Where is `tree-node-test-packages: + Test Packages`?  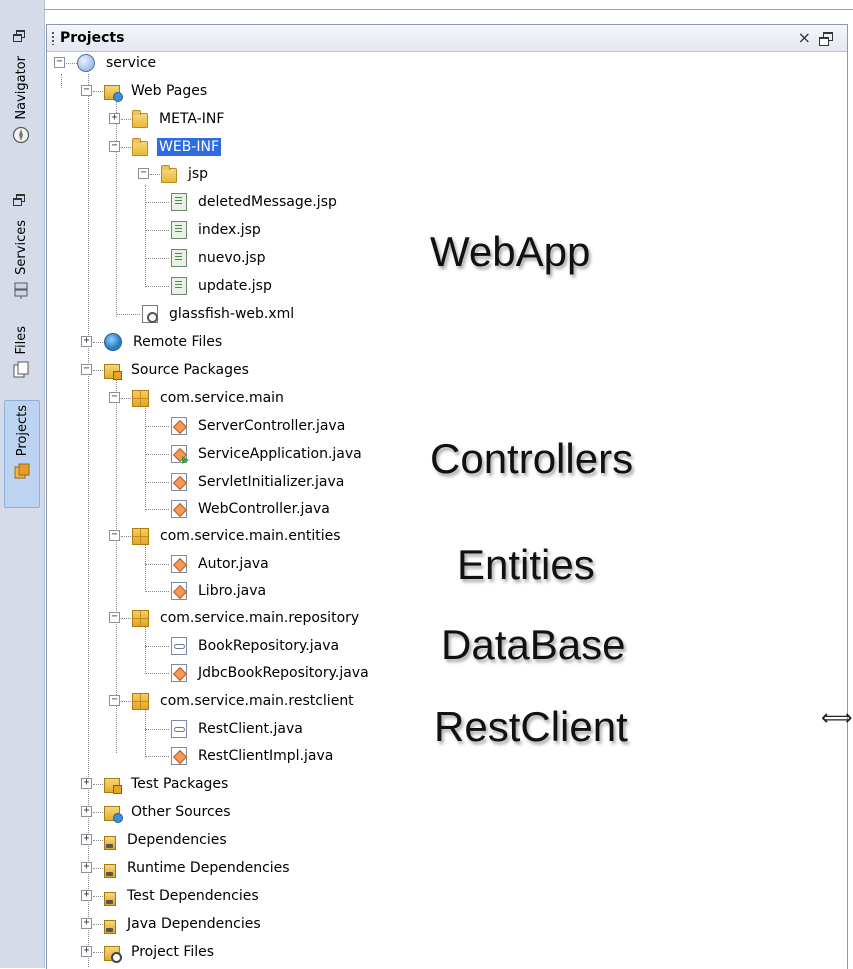 tree-node-test-packages: + Test Packages is located at coordinates (155, 784).